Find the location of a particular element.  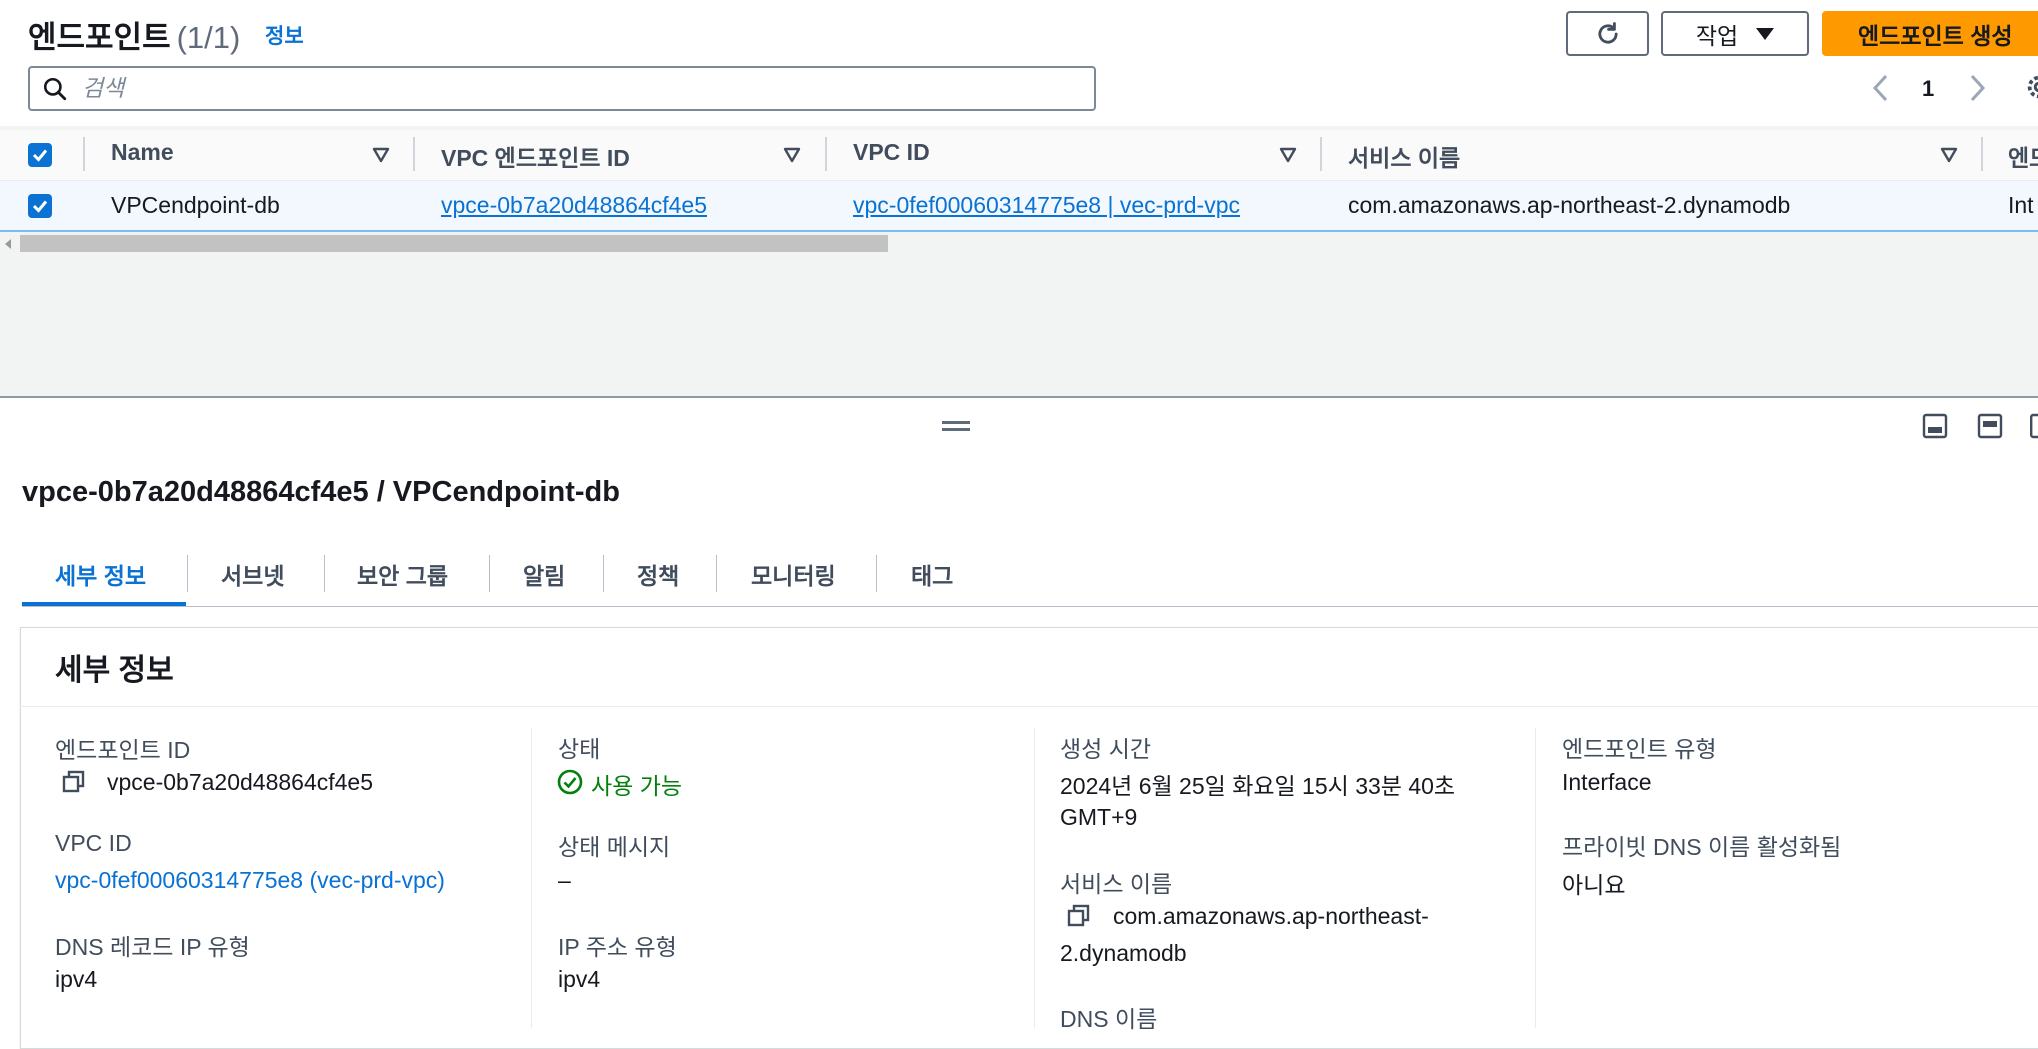

ip-address-type-value: ipv4 is located at coordinates (579, 979).